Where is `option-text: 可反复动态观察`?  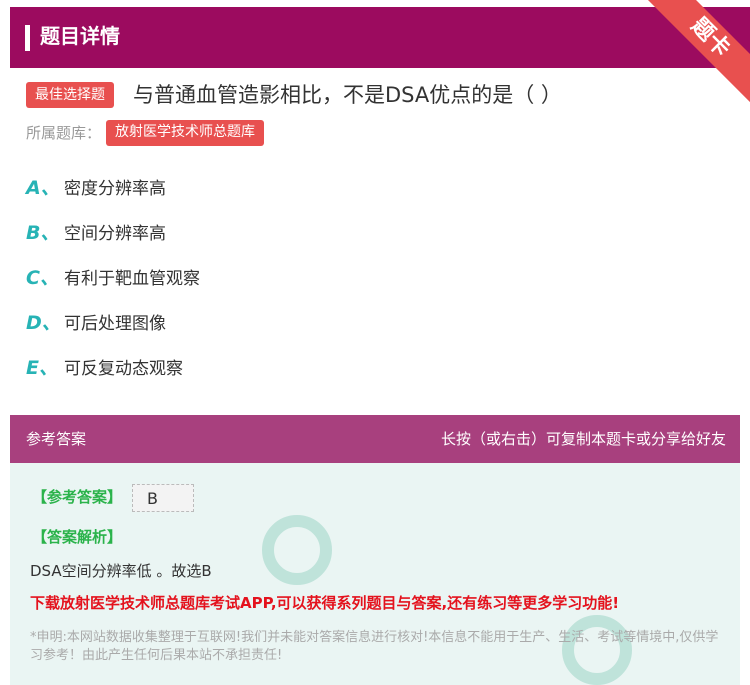
option-text: 可反复动态观察 is located at coordinates (123, 369).